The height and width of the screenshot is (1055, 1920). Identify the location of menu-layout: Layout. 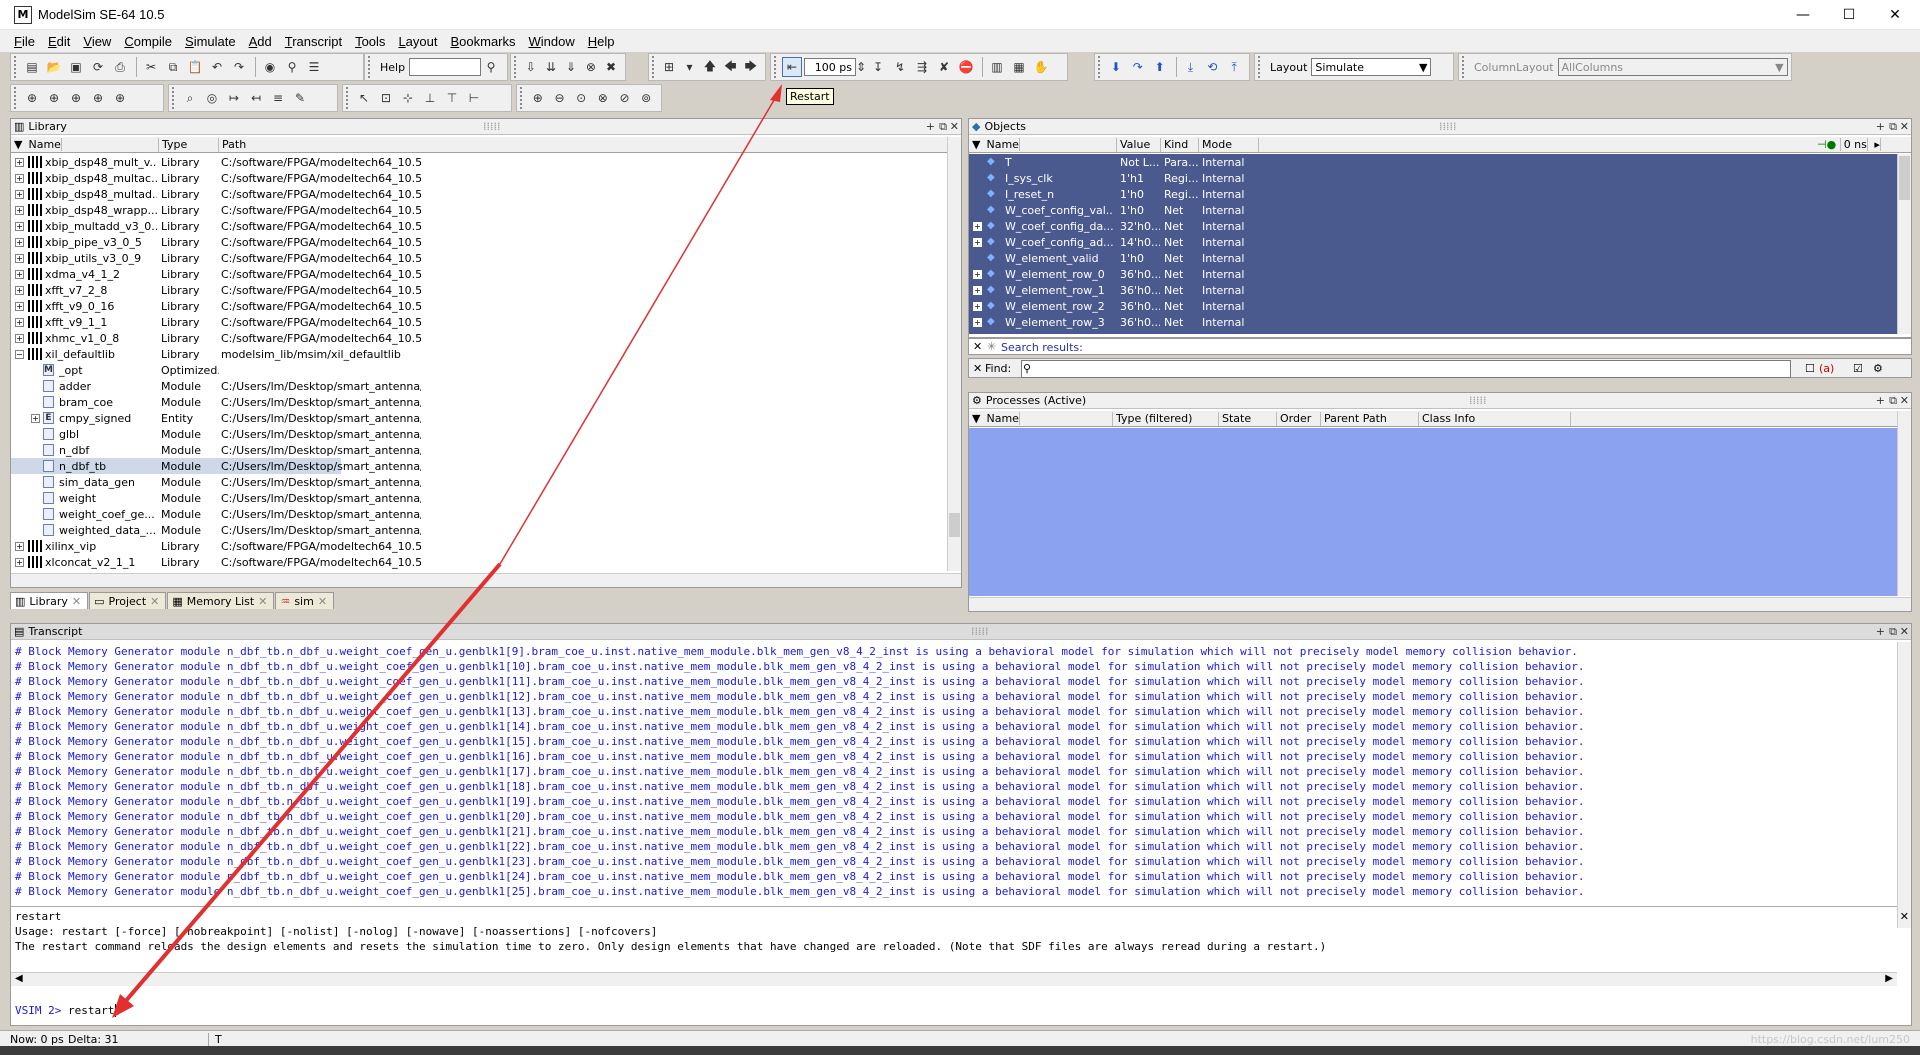
(417, 41).